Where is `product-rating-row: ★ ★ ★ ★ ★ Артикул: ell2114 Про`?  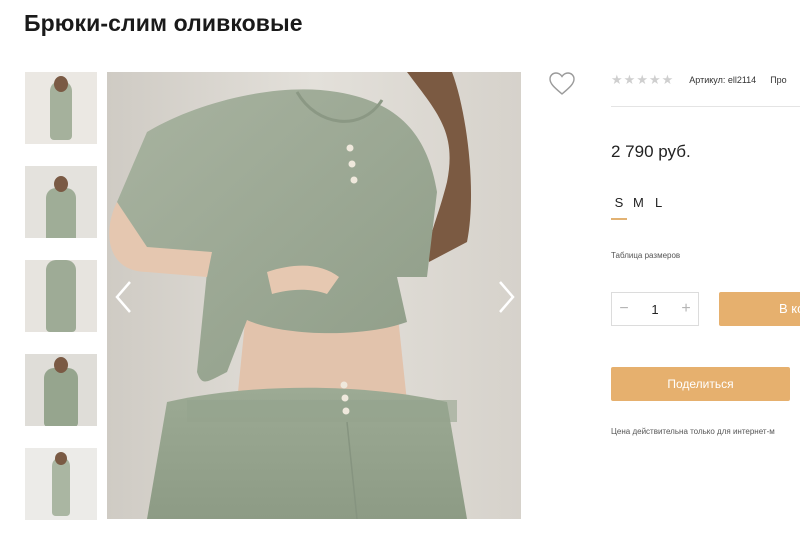 product-rating-row: ★ ★ ★ ★ ★ Артикул: ell2114 Про is located at coordinates (699, 80).